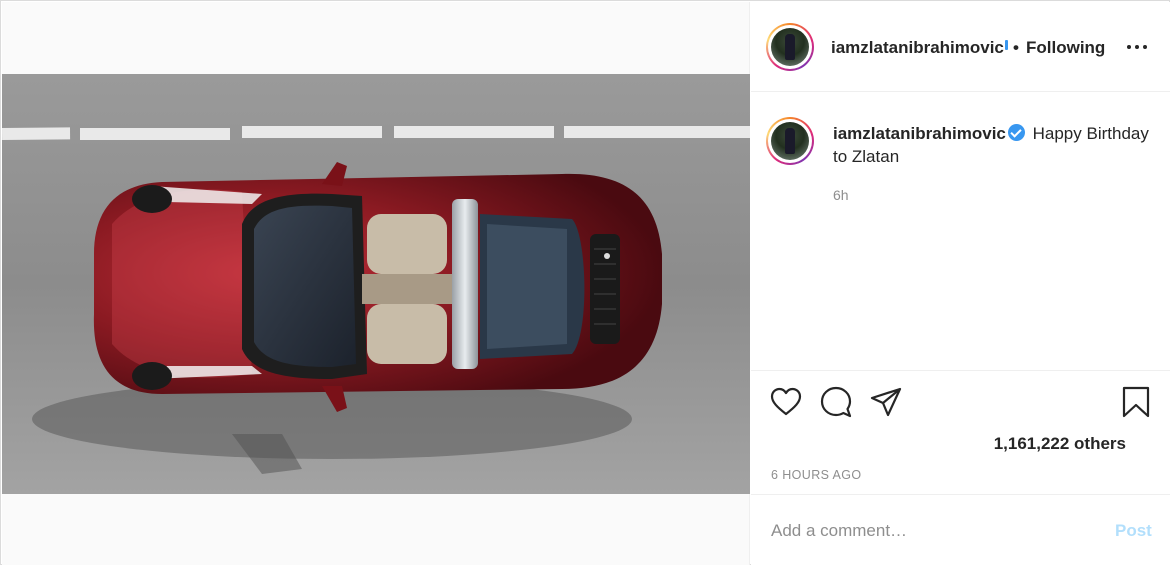 Image resolution: width=1170 pixels, height=565 pixels. What do you see at coordinates (816, 475) in the screenshot?
I see `post-timestamp: 6 HOURS AGO` at bounding box center [816, 475].